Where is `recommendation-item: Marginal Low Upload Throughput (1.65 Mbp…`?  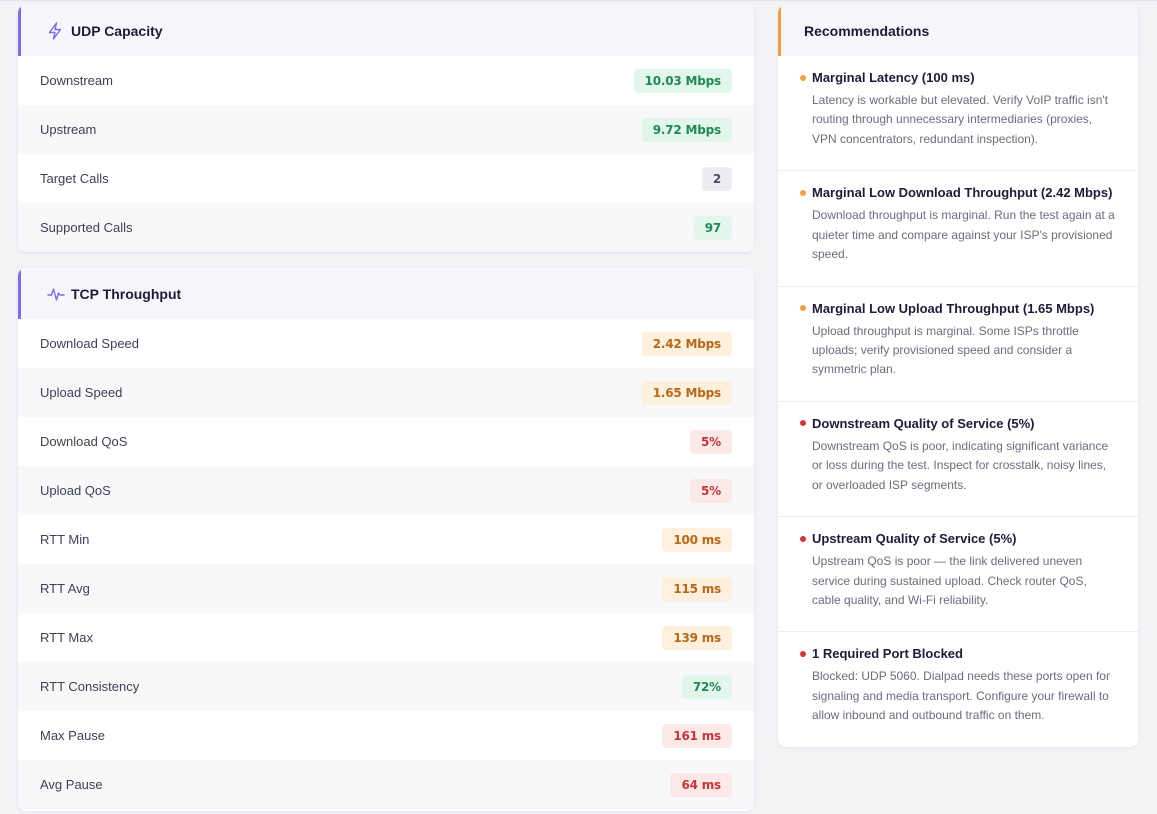 recommendation-item: Marginal Low Upload Throughput (1.65 Mbp… is located at coordinates (958, 344).